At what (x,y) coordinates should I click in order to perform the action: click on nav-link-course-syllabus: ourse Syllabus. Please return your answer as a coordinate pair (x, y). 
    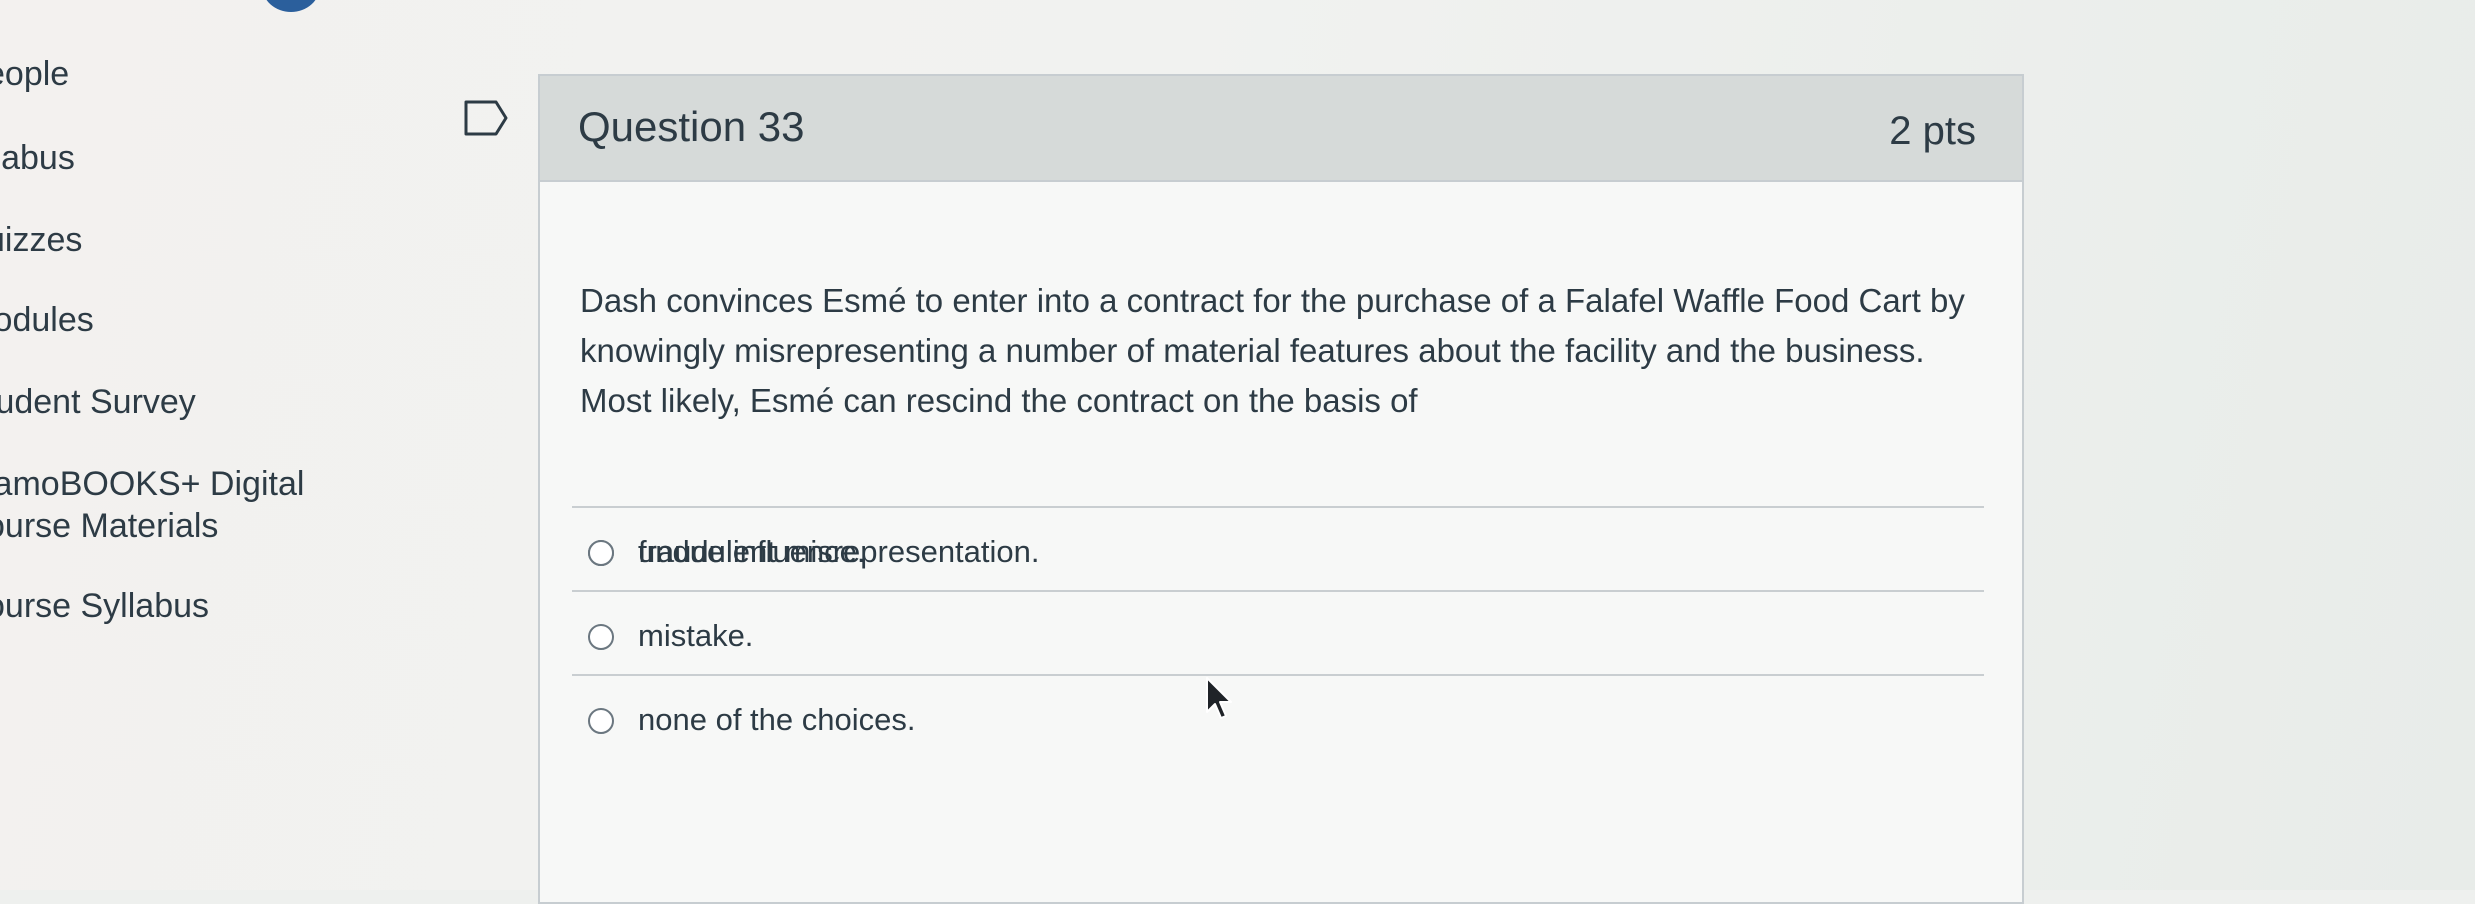
    Looking at the image, I should click on (104, 606).